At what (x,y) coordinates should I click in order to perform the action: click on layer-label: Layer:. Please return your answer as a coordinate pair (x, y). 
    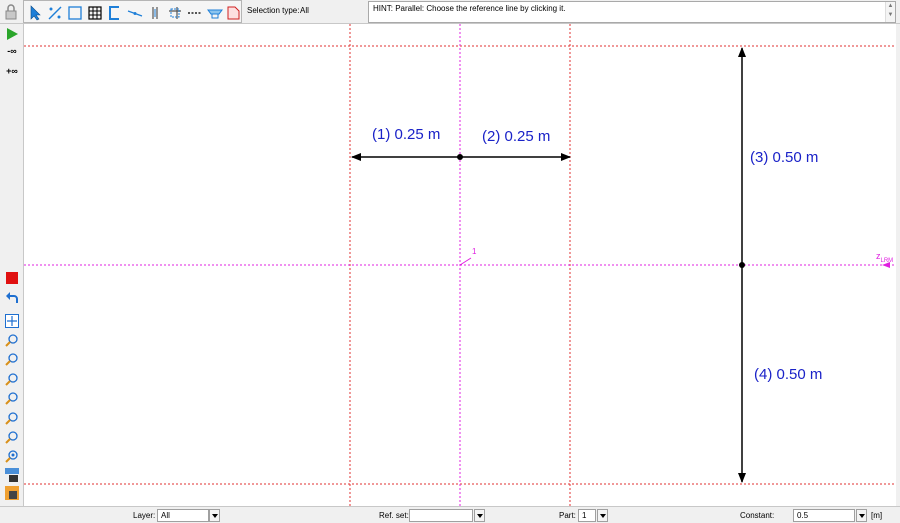
    Looking at the image, I should click on (144, 515).